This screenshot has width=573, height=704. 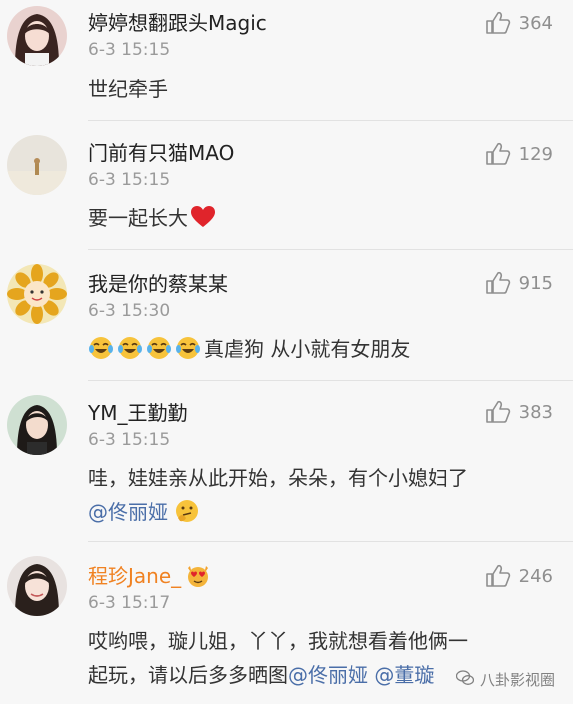 I want to click on comment-text: 世纪牵手, so click(x=128, y=89).